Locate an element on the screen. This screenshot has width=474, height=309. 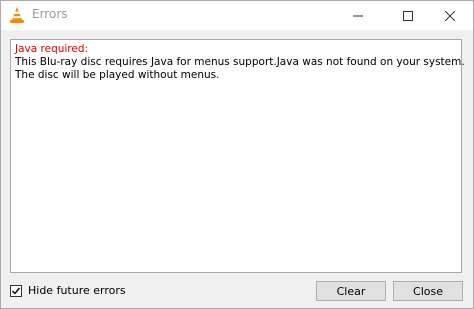
error-message-line: The disc will be played without menus. is located at coordinates (117, 75).